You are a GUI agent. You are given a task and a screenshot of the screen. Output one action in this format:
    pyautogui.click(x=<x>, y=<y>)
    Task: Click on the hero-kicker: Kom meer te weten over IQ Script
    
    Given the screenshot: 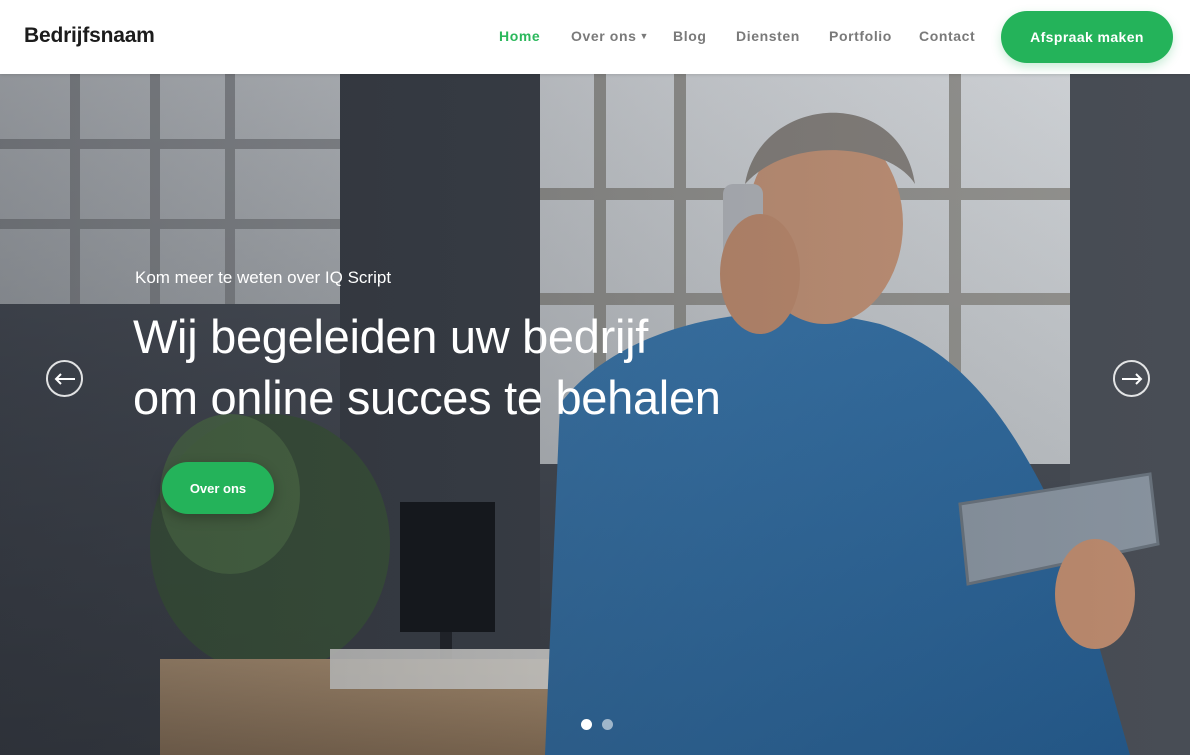 What is the action you would take?
    pyautogui.click(x=263, y=277)
    